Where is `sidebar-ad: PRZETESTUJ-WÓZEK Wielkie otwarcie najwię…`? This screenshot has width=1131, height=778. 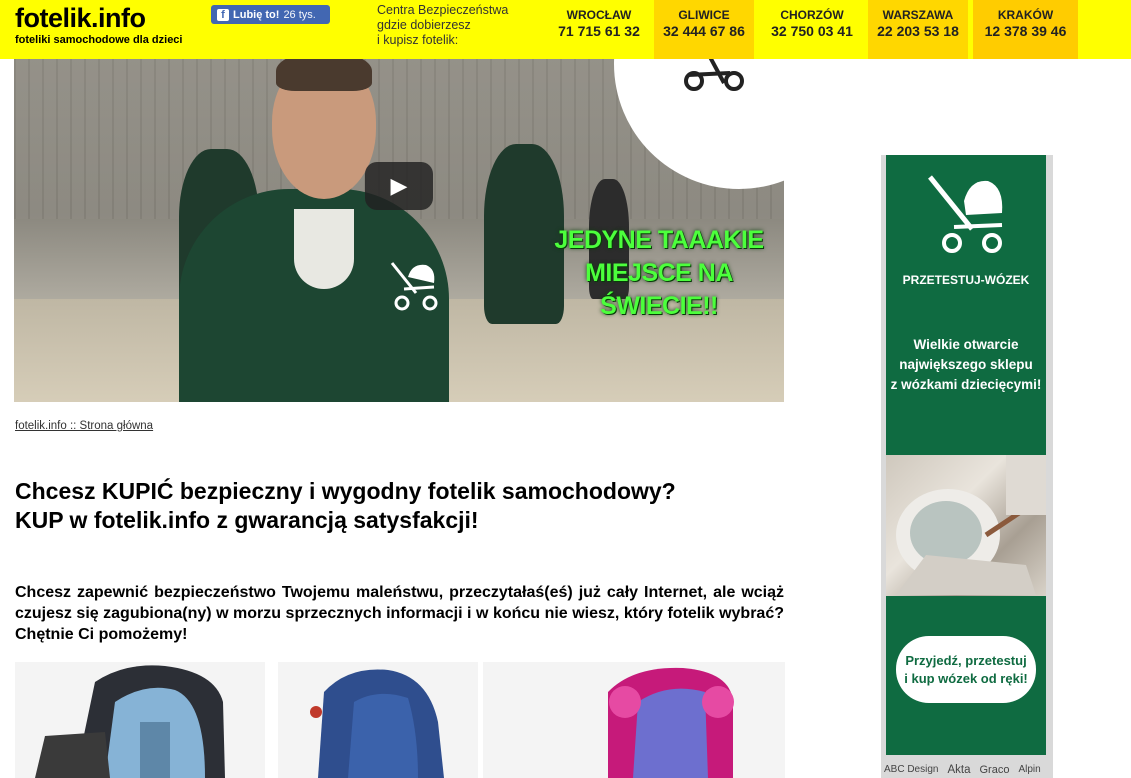 sidebar-ad: PRZETESTUJ-WÓZEK Wielkie otwarcie najwię… is located at coordinates (967, 466).